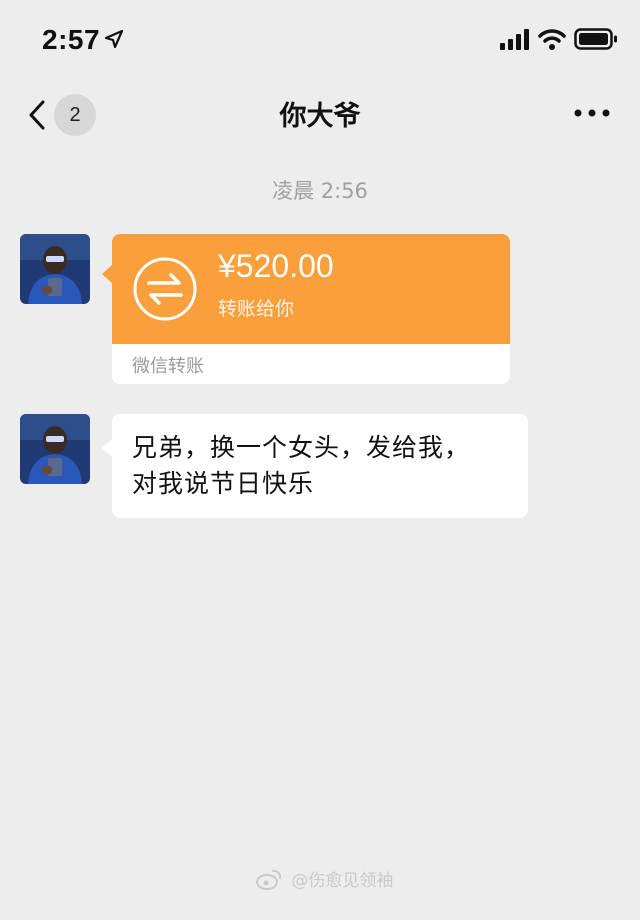 The height and width of the screenshot is (920, 640). I want to click on location-arrow-icon, so click(114, 39).